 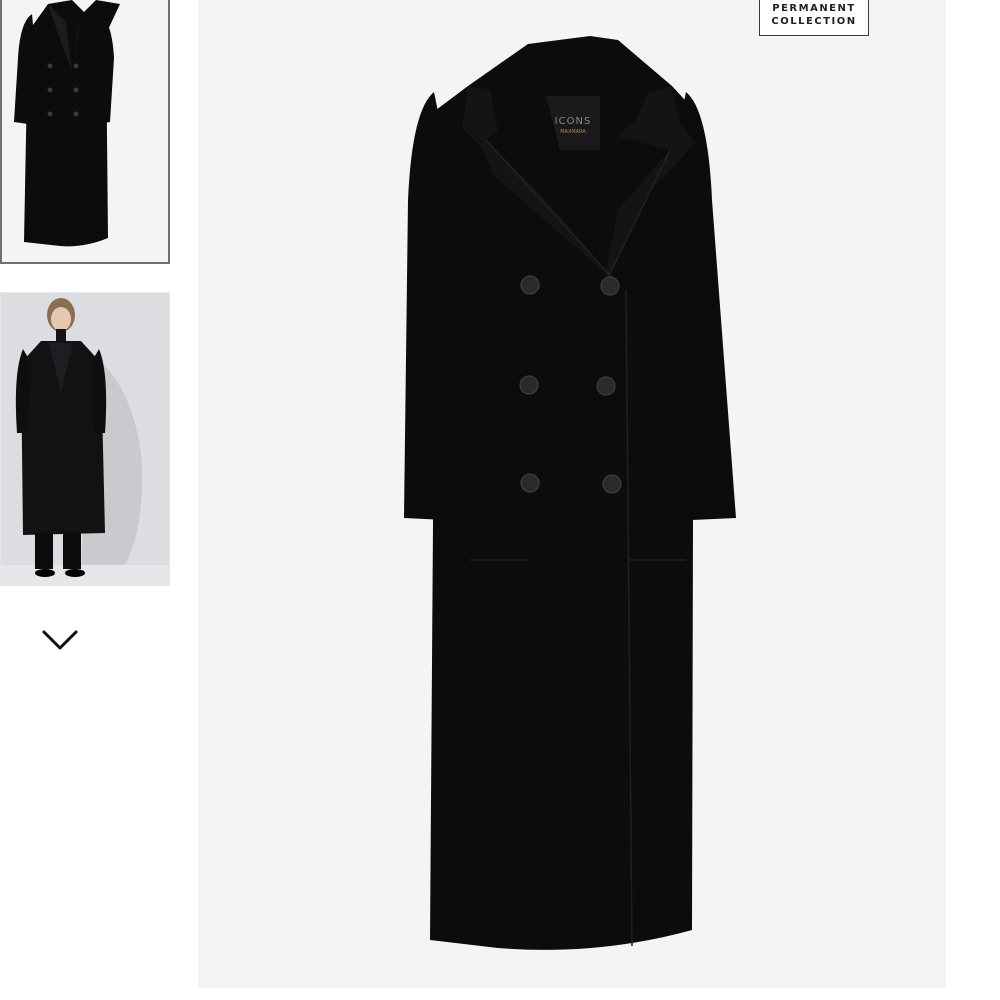 I want to click on coat-flatlay-thumbnail-image, so click(x=85, y=131).